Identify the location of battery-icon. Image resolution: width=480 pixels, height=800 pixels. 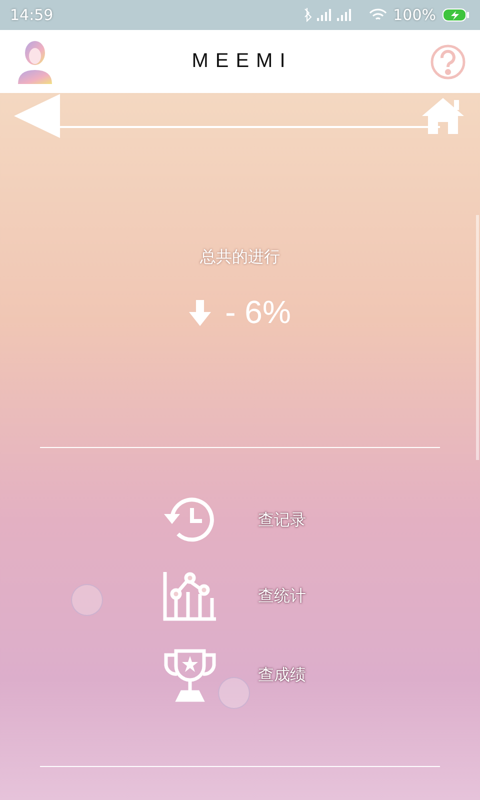
(456, 15).